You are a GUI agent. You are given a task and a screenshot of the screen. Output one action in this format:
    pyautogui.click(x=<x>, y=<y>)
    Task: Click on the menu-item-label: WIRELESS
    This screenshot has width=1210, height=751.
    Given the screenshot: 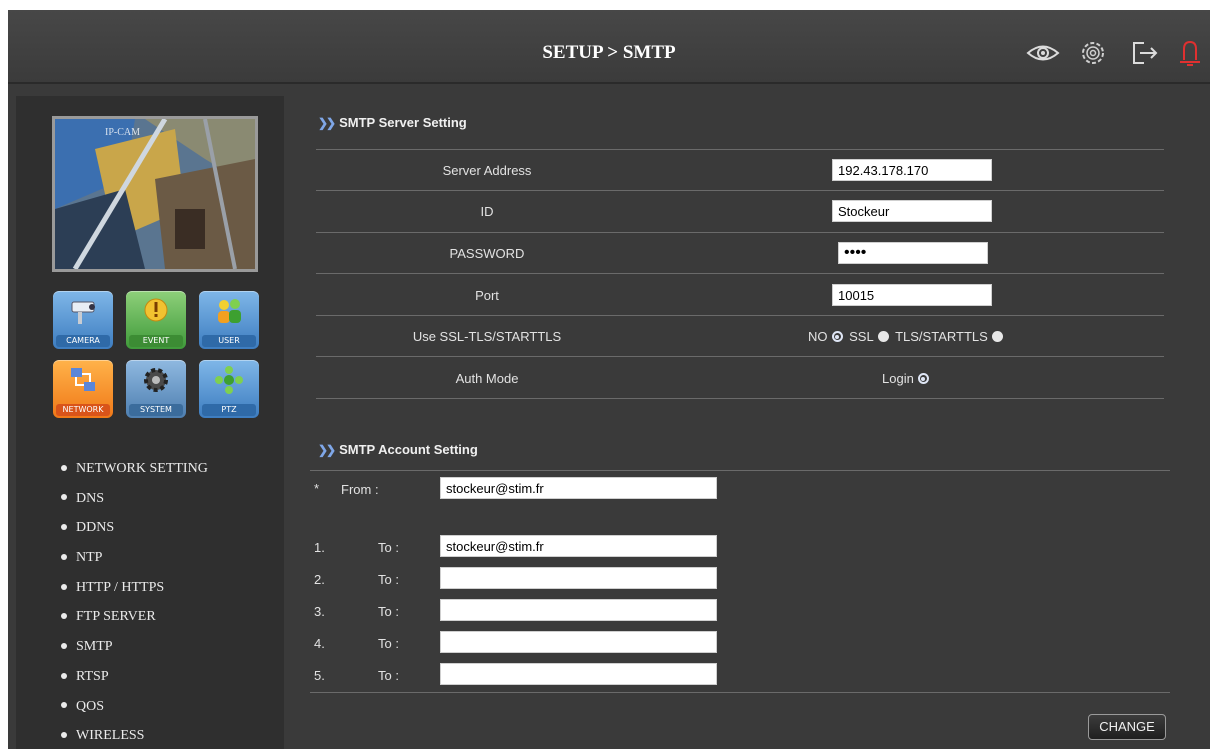 What is the action you would take?
    pyautogui.click(x=110, y=736)
    